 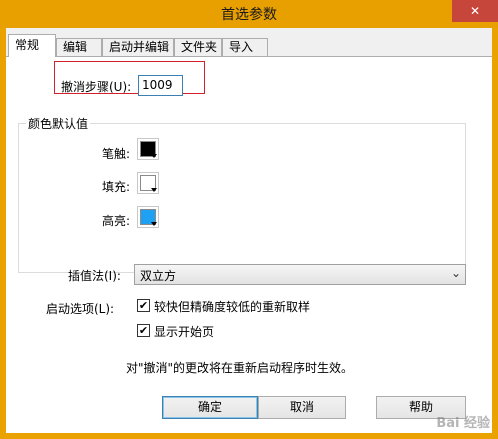 I want to click on highlight-color-swatch, so click(x=148, y=217).